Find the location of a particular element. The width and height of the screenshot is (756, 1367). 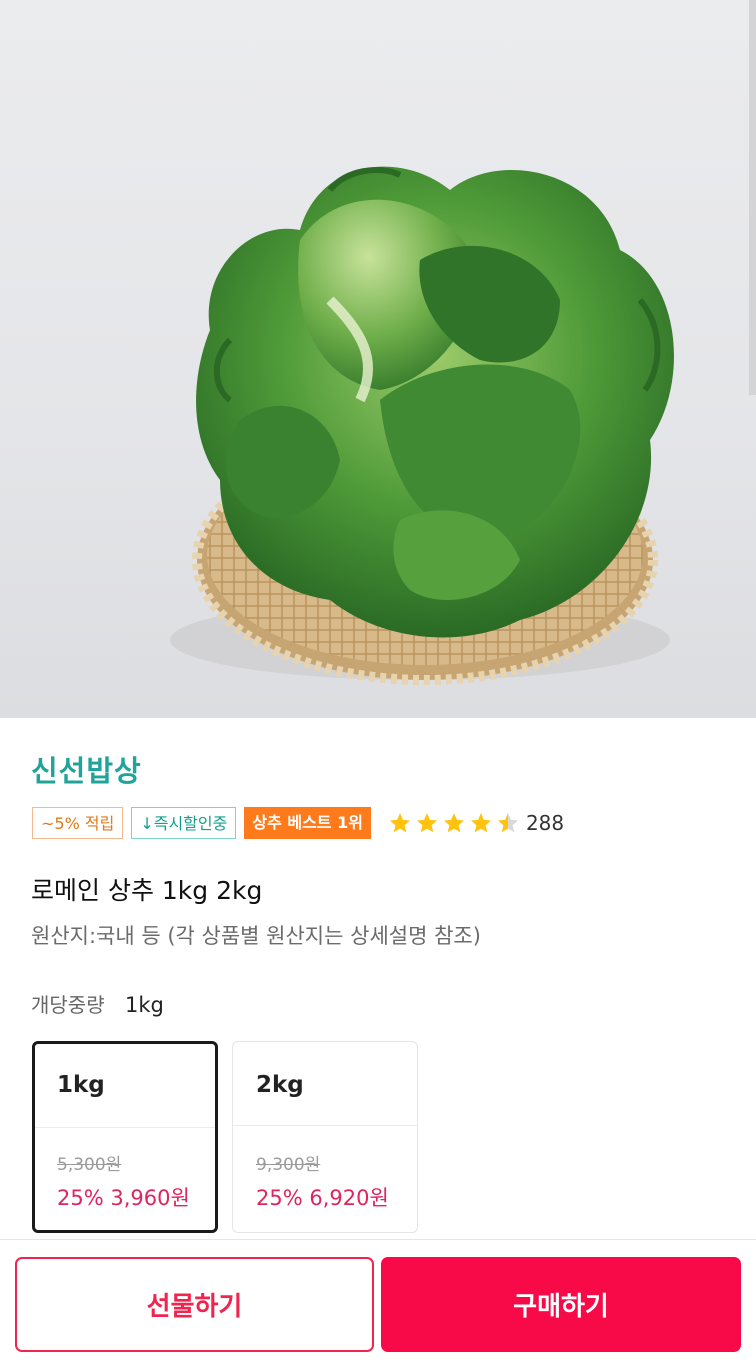

bottom-action-bar: 선물하기 구매하기 is located at coordinates (378, 1303).